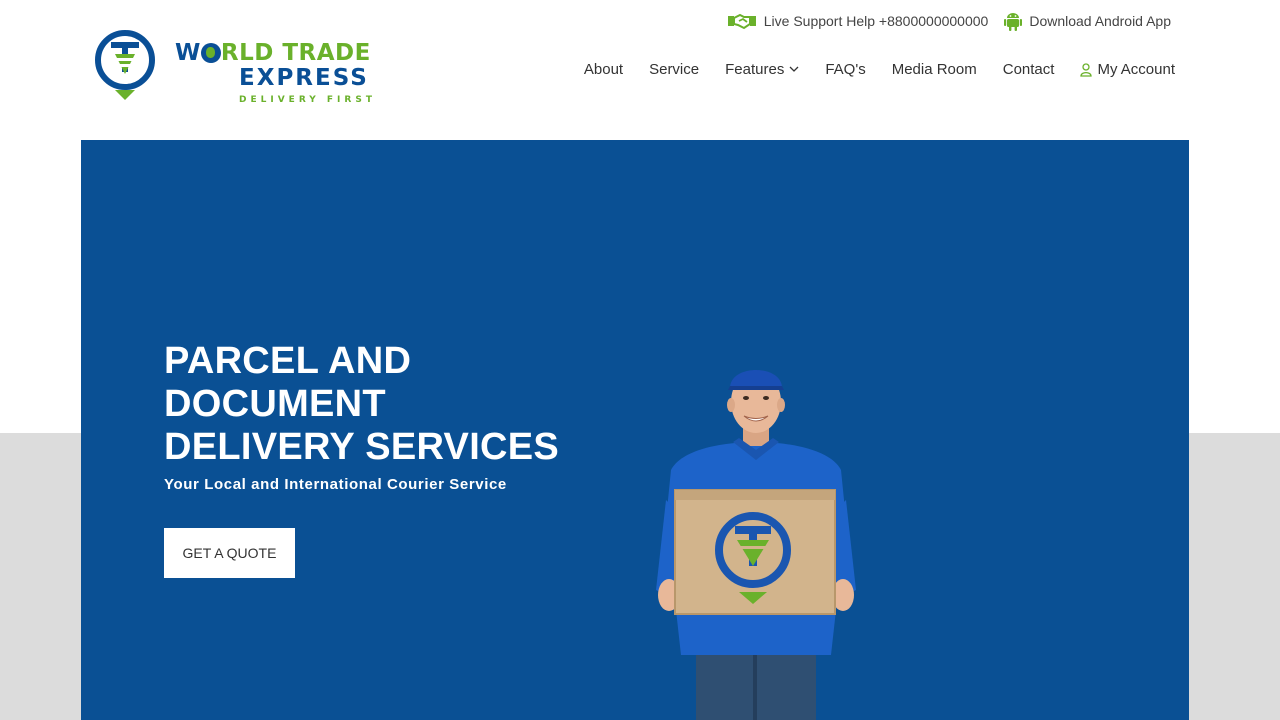 This screenshot has height=720, width=1280. Describe the element at coordinates (229, 553) in the screenshot. I see `get-a-quote-button: GET A QUOTE` at that location.